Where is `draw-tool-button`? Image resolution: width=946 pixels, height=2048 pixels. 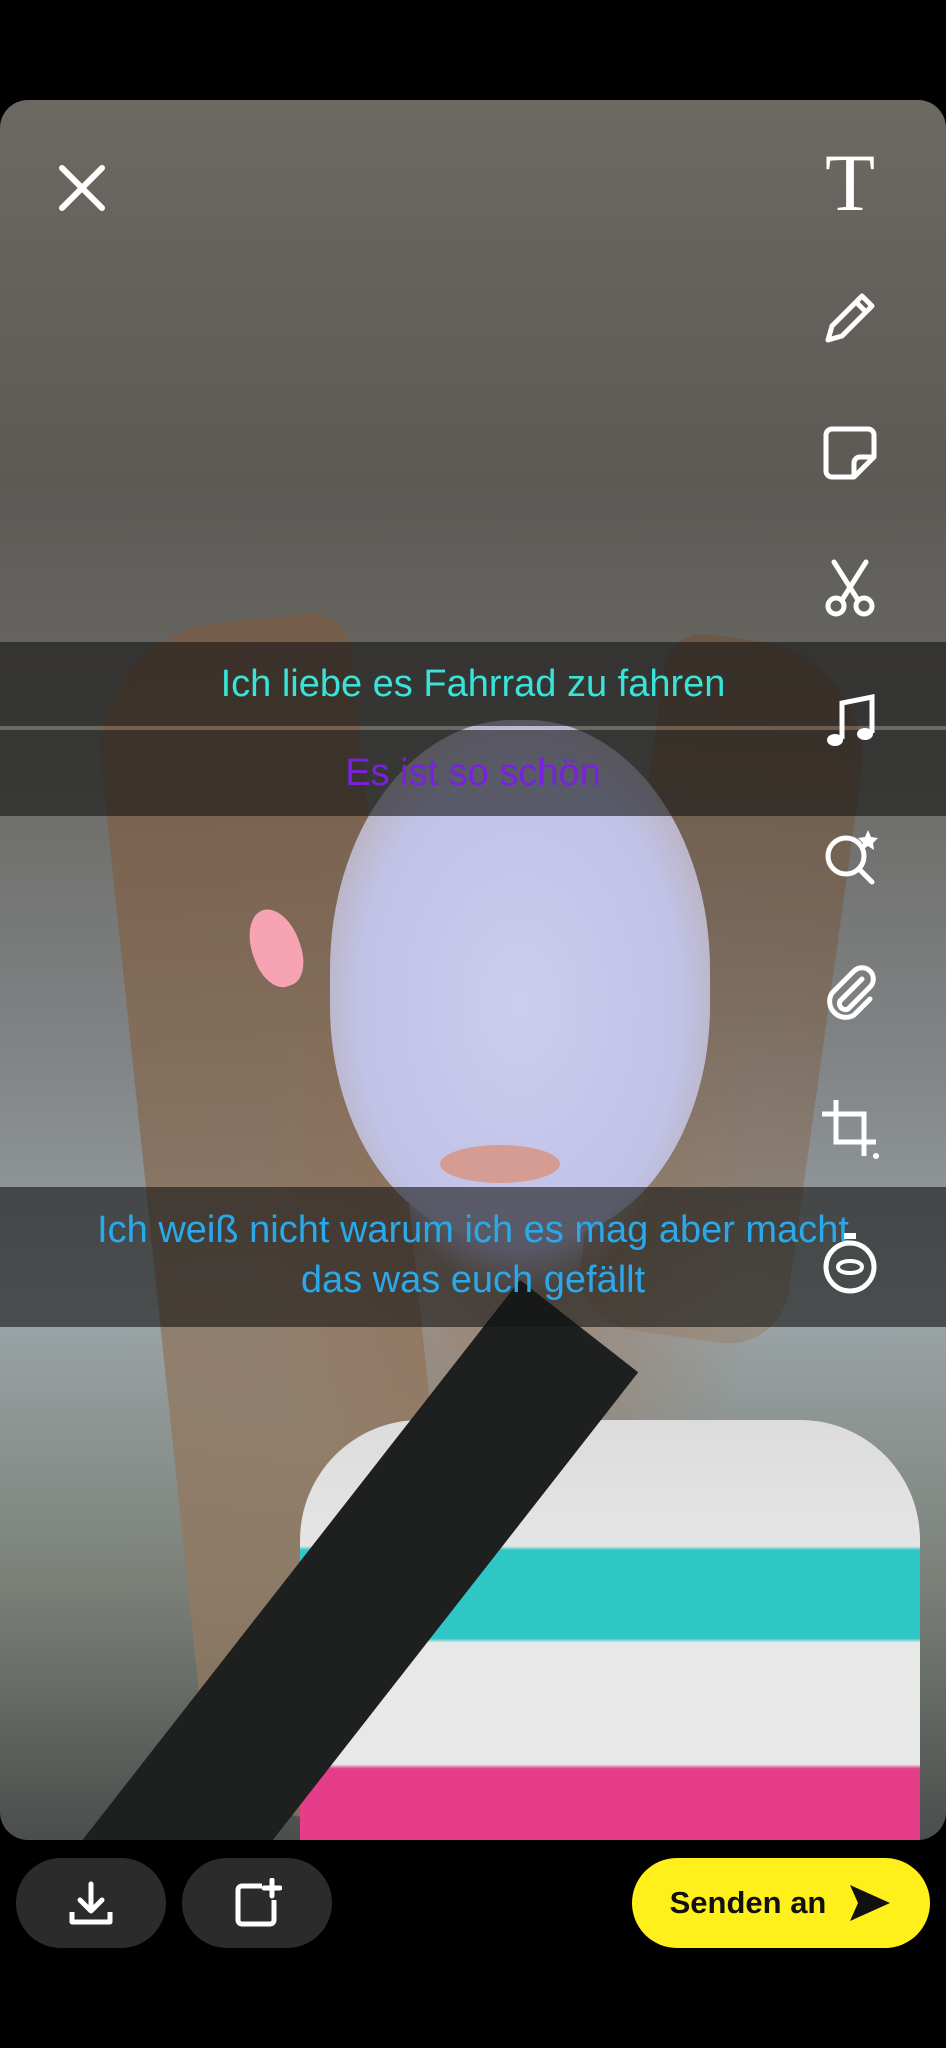
draw-tool-button is located at coordinates (850, 318).